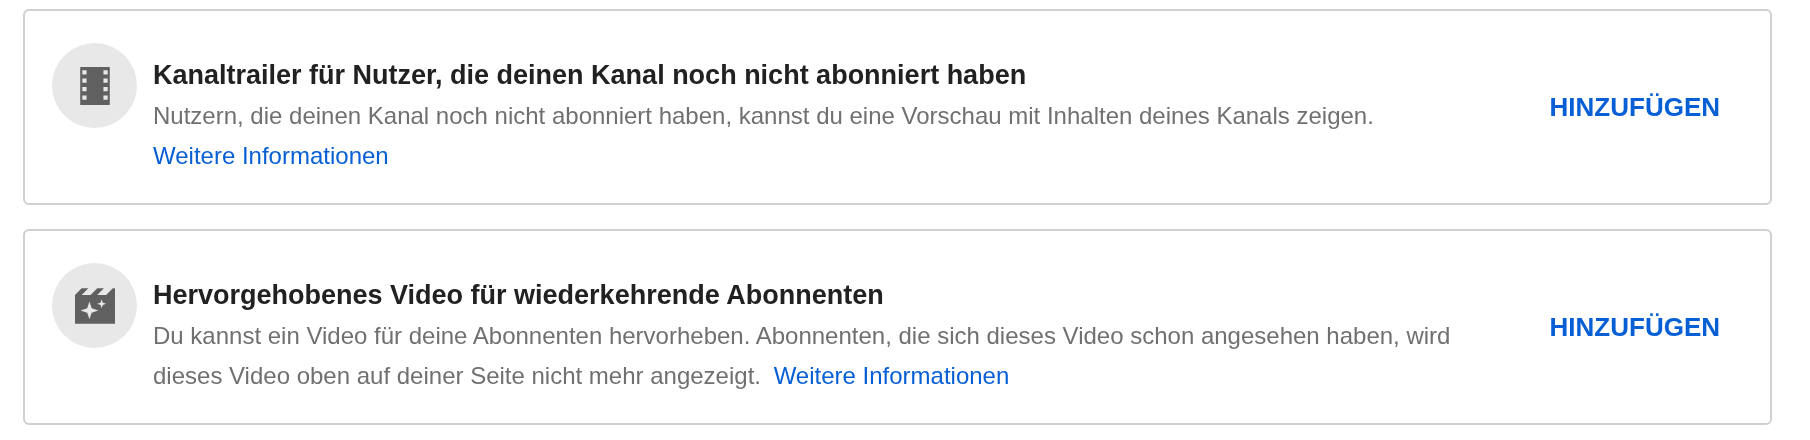 Image resolution: width=1810 pixels, height=440 pixels. What do you see at coordinates (519, 295) in the screenshot?
I see `card-title: Hervorgehobenes Video für wiederkehrende Abonnenten` at bounding box center [519, 295].